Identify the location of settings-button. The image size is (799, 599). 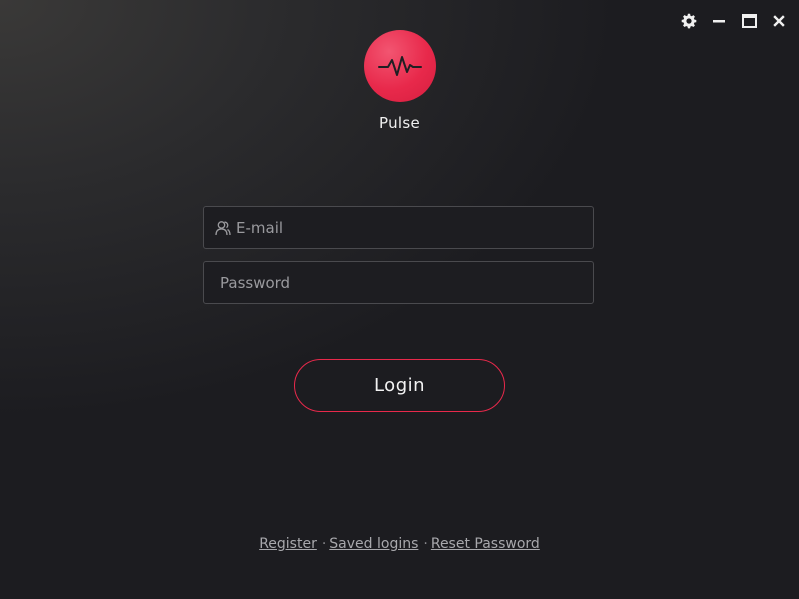
(689, 21).